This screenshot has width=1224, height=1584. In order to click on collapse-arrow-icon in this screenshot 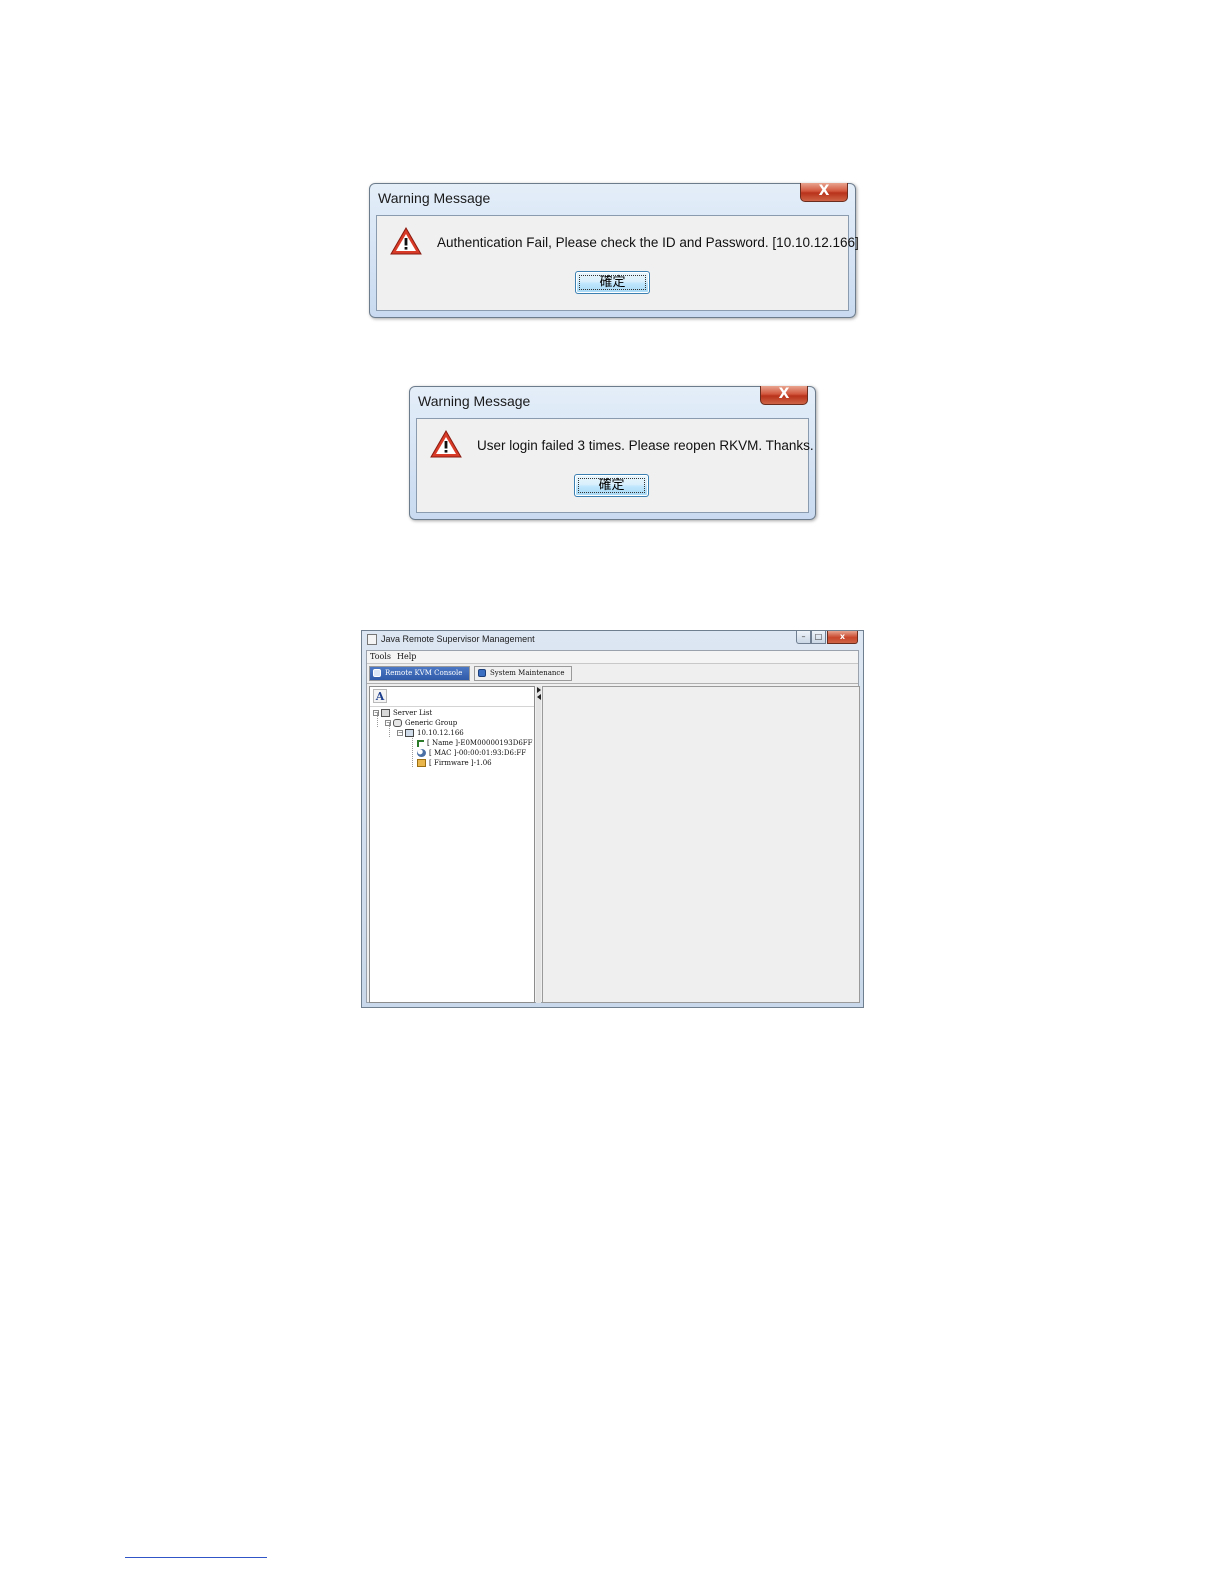, I will do `click(539, 697)`.